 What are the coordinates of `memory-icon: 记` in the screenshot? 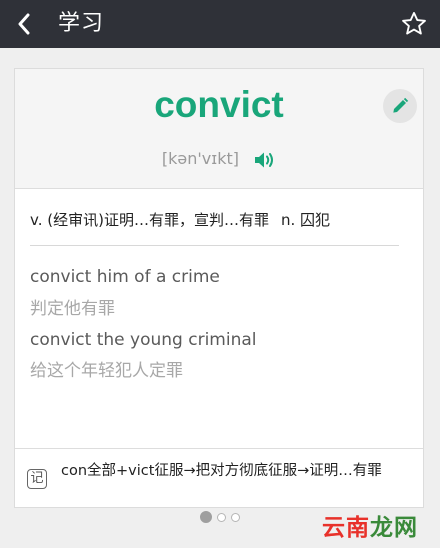 It's located at (37, 479).